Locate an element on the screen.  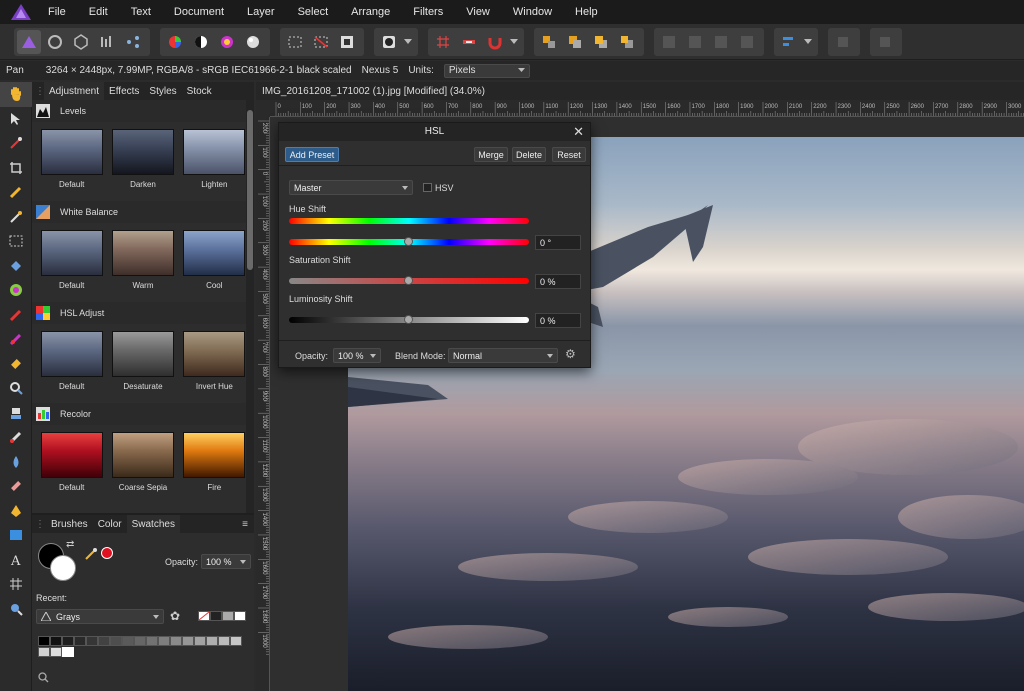
persona-develop-icon is located at coordinates (81, 42).